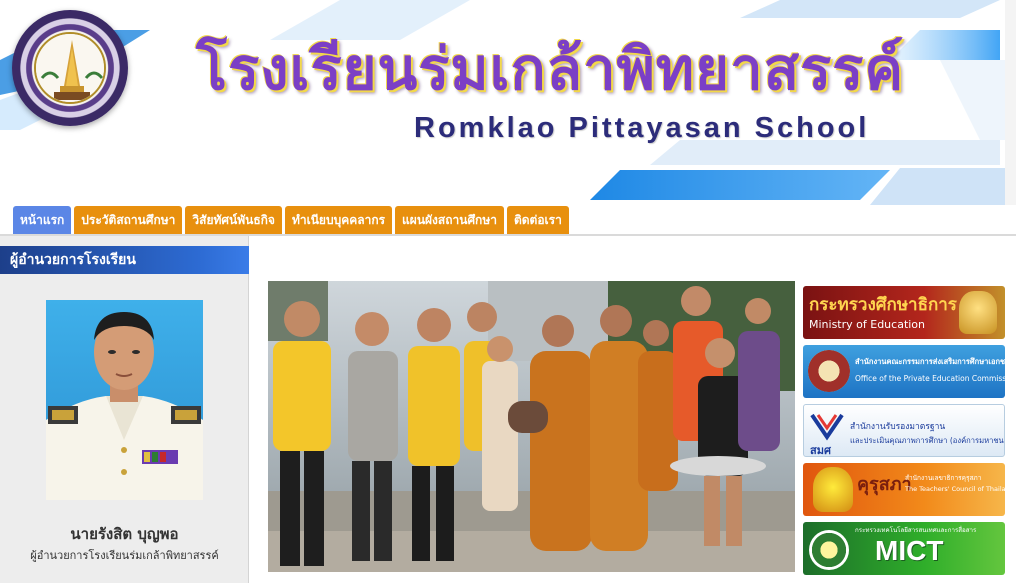  Describe the element at coordinates (943, 478) in the screenshot. I see `banner-council-label-sub: สำนักงานเลขาธิการคุรุสภา` at that location.